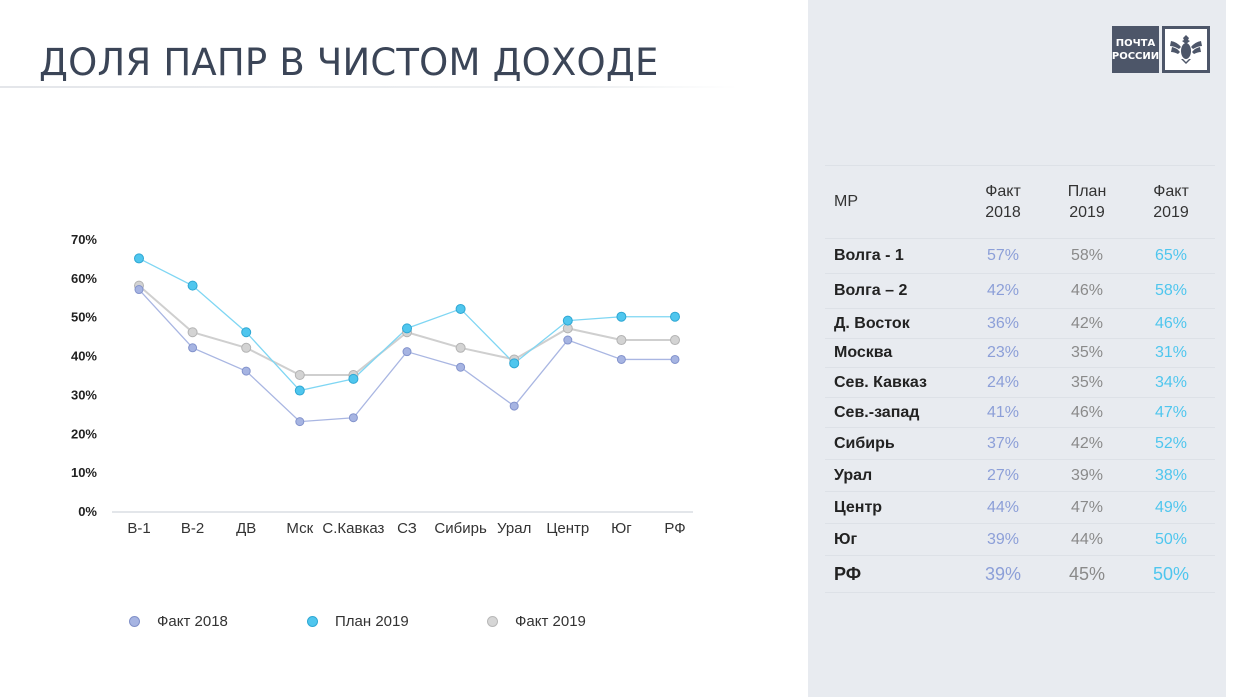  I want to click on table-row: Сев. Кавказ 24% 35% 34%, so click(1020, 383).